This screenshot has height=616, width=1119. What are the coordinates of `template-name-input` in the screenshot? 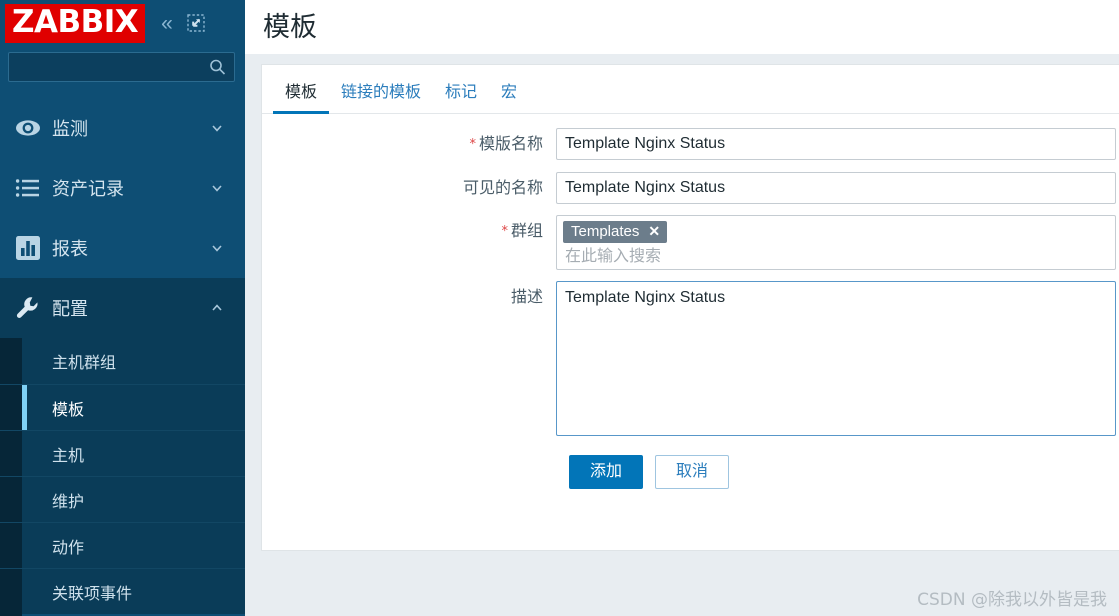 It's located at (836, 144).